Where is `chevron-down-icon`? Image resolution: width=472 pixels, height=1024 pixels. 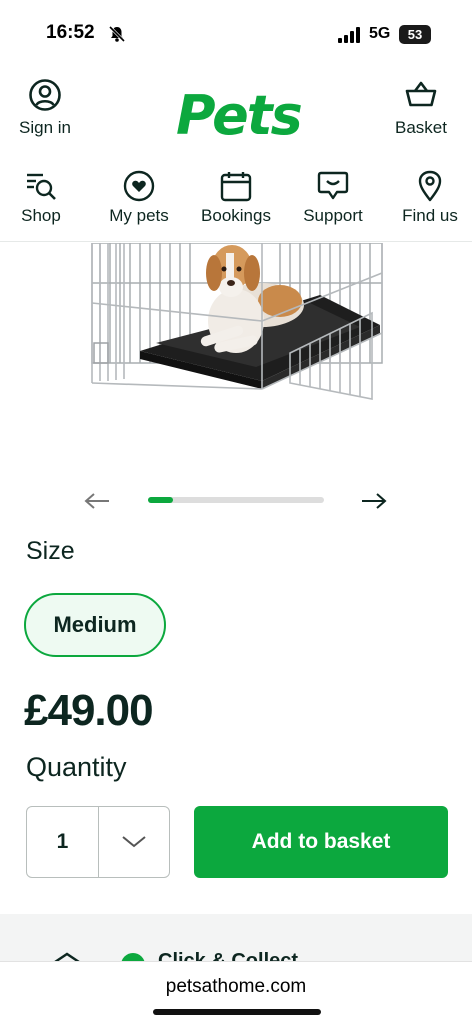
chevron-down-icon is located at coordinates (134, 842).